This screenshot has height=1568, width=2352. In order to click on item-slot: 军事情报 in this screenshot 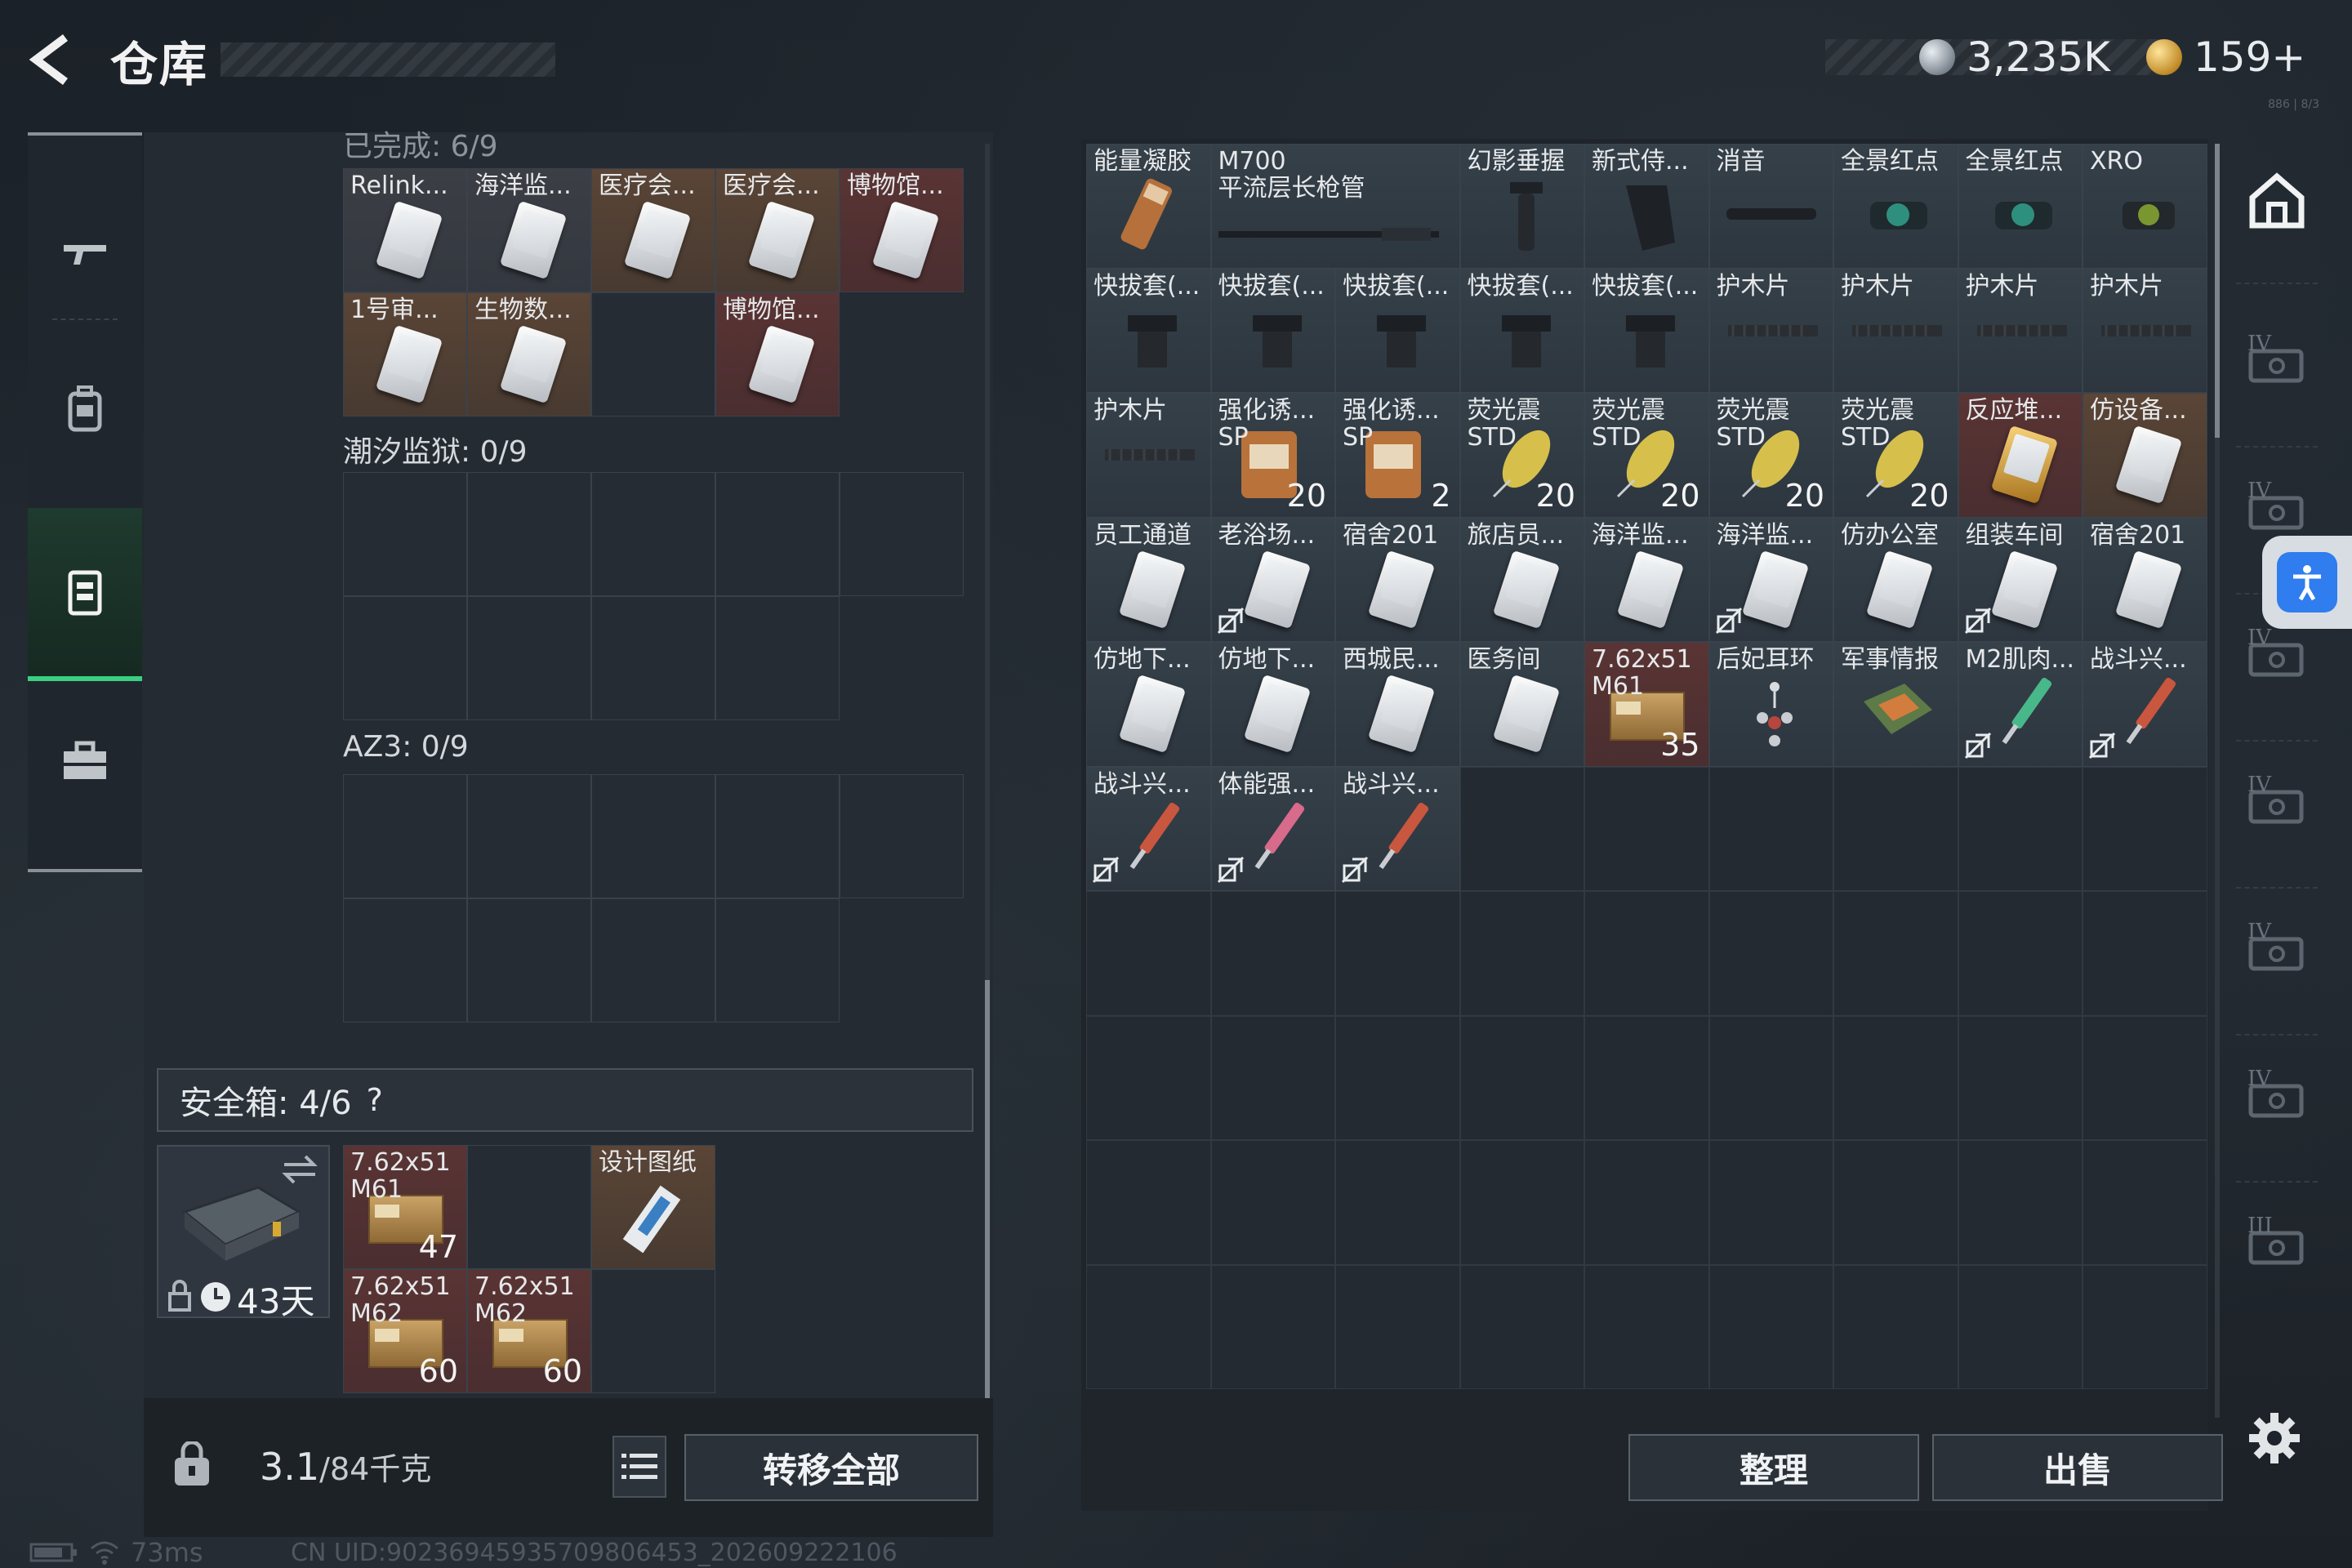, I will do `click(1896, 704)`.